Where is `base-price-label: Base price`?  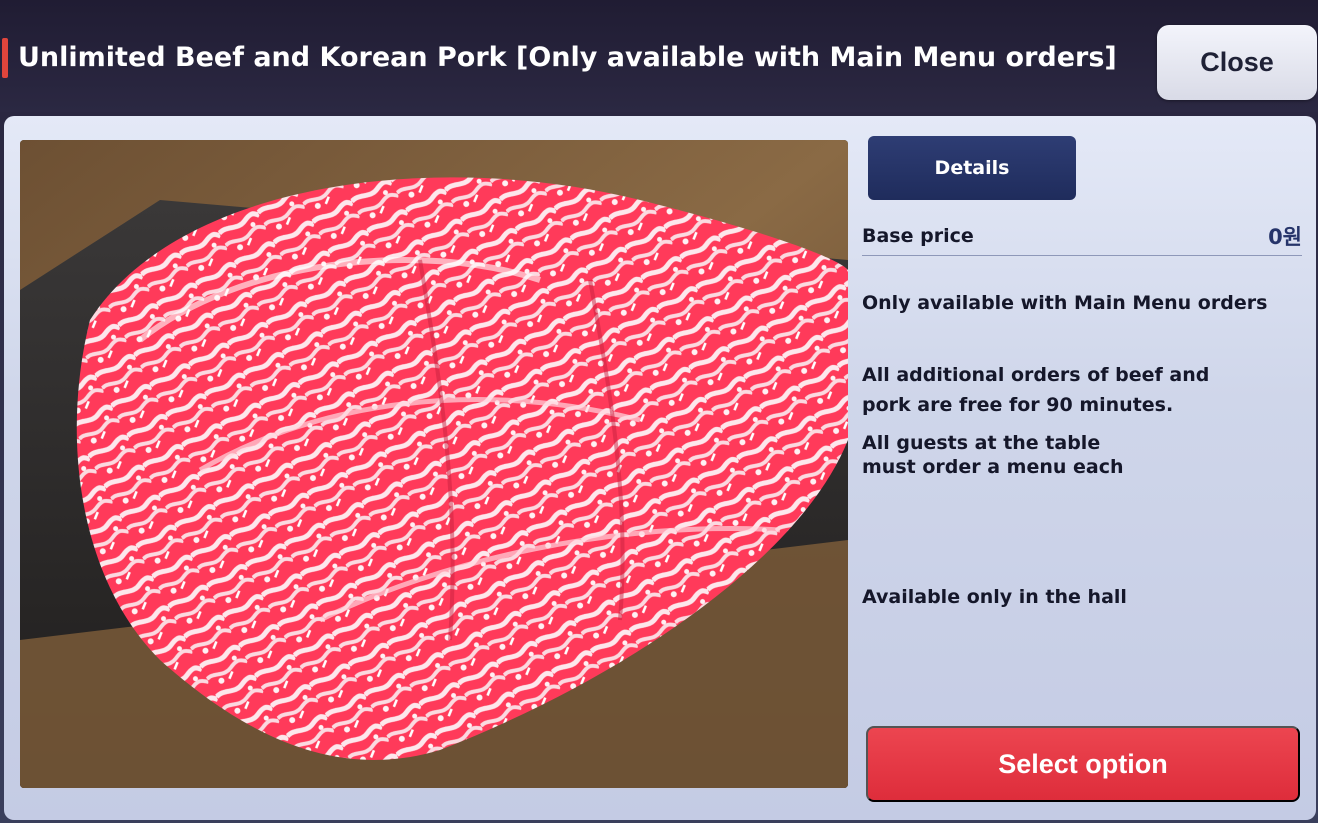
base-price-label: Base price is located at coordinates (918, 235).